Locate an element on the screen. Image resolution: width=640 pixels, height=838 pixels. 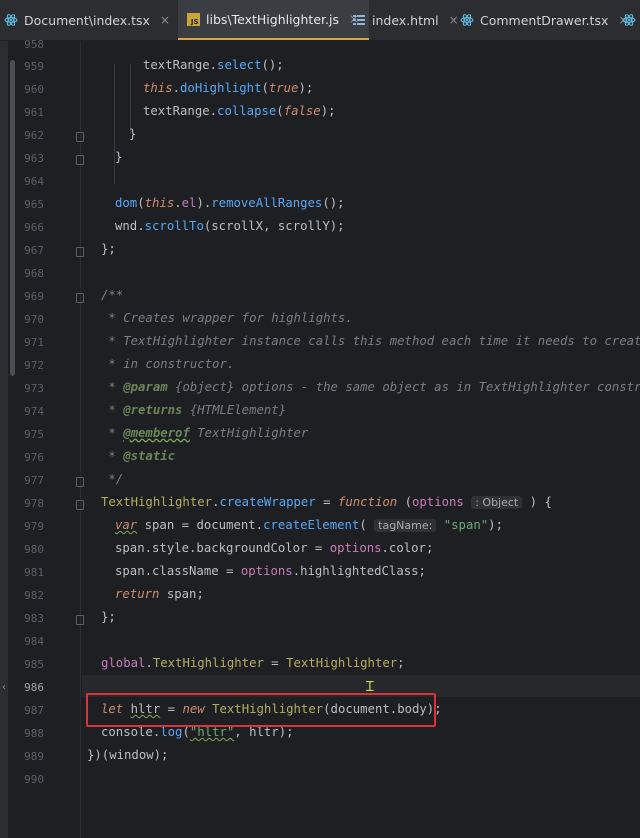
line-number: 960 is located at coordinates (34, 89).